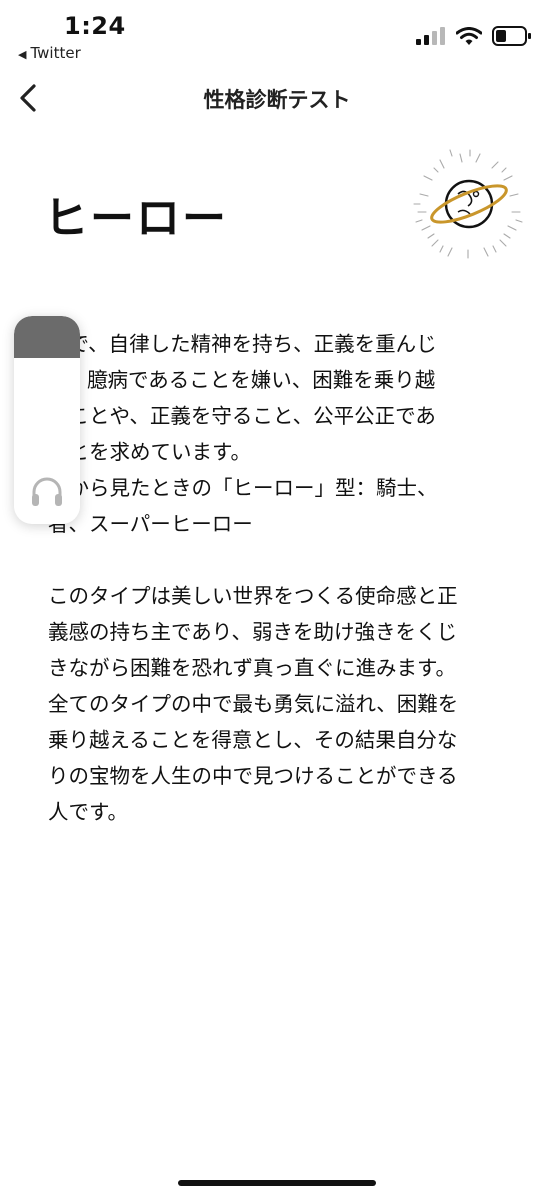 The height and width of the screenshot is (1200, 554). I want to click on back-app-arrow-icon: ◀, so click(22, 54).